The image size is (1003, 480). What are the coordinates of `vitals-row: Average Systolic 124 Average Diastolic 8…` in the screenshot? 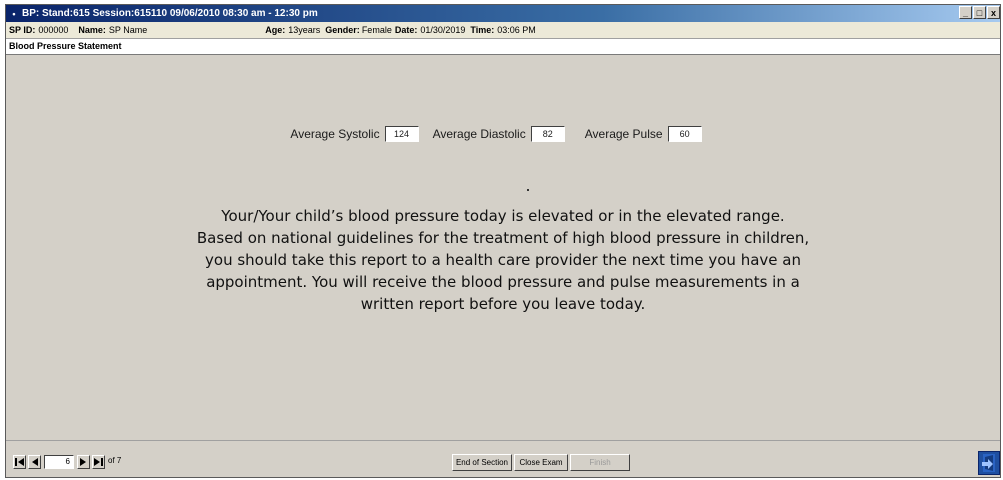 It's located at (503, 134).